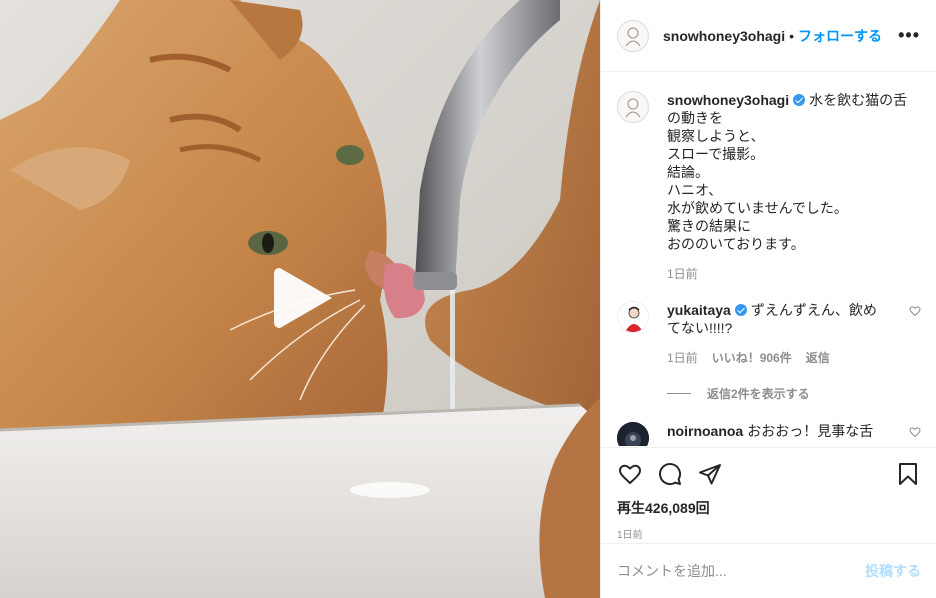 The image size is (936, 598). I want to click on caption-line: 驚きの結果に, so click(709, 226).